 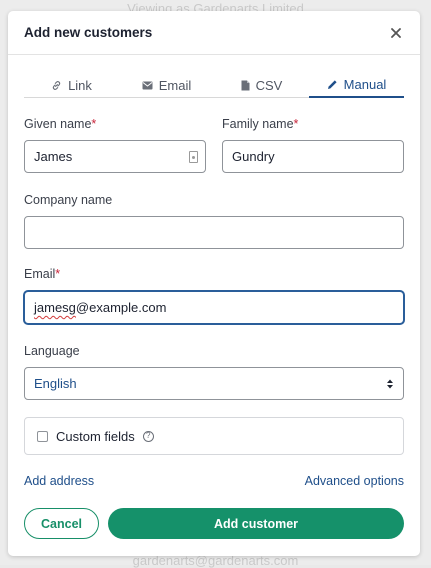 I want to click on family-name-label: Family name*, so click(x=260, y=124).